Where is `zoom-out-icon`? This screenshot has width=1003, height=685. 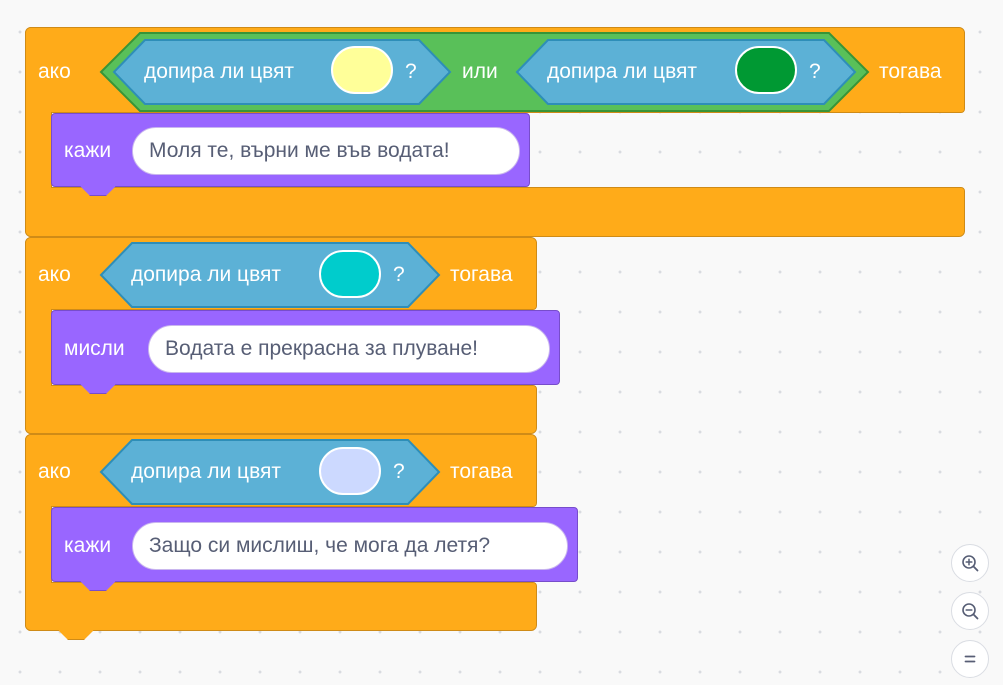 zoom-out-icon is located at coordinates (970, 611).